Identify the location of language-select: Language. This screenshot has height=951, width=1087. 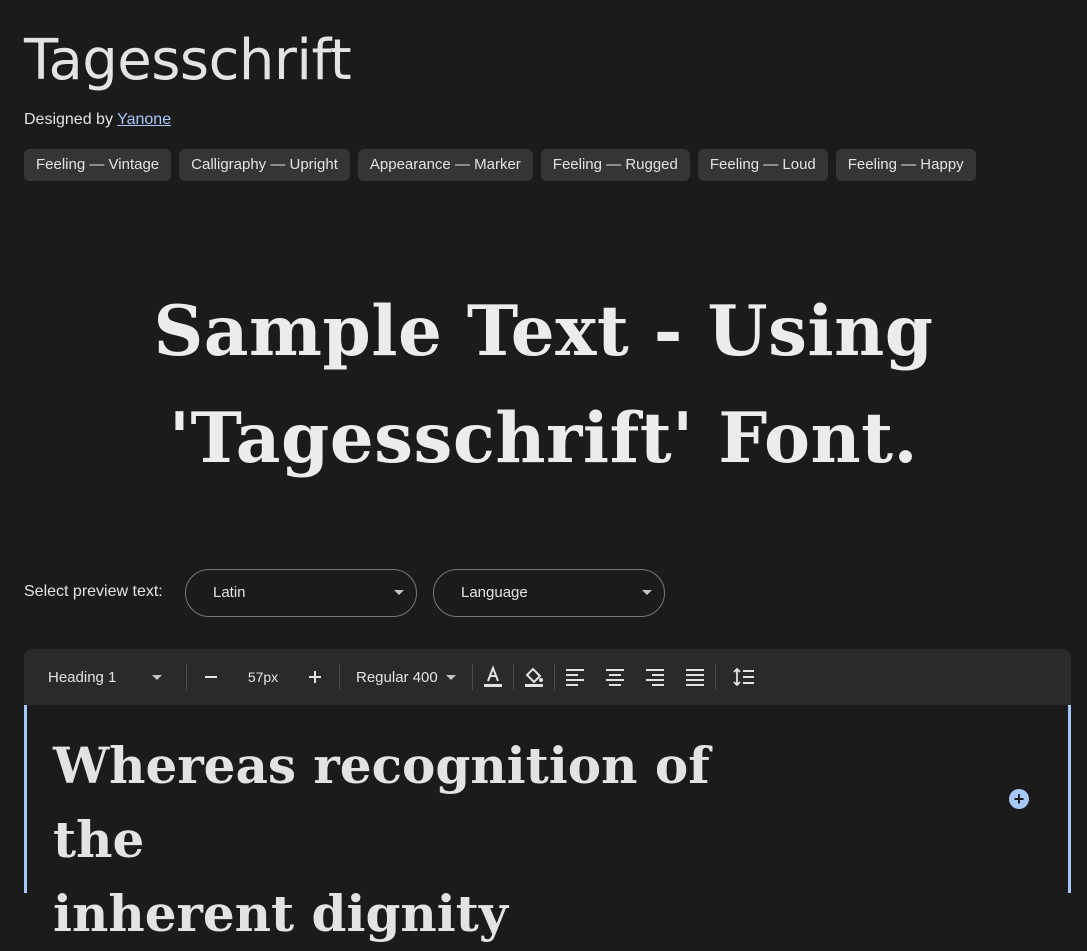
(549, 593).